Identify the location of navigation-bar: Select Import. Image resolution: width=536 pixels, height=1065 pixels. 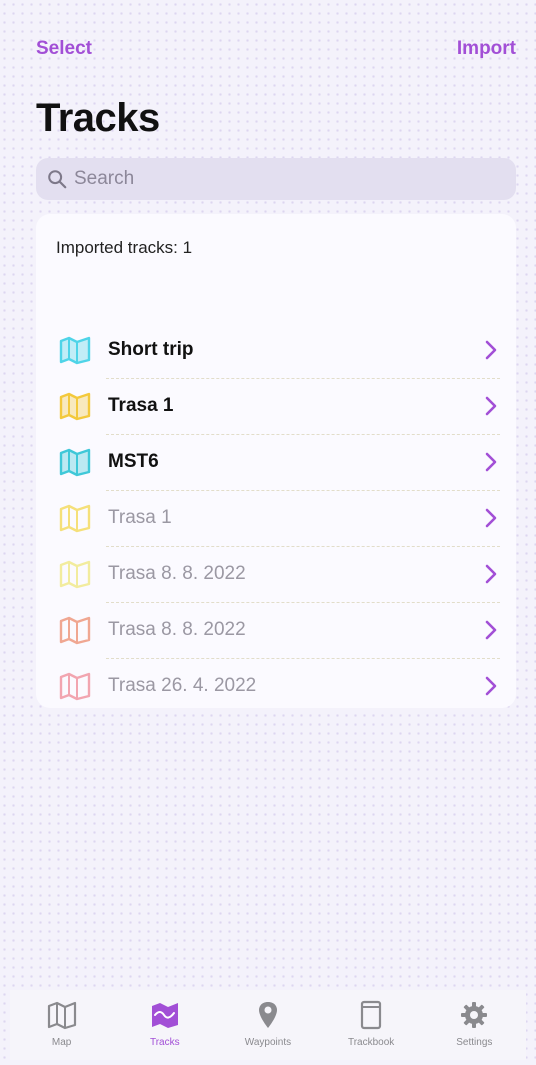
(276, 52).